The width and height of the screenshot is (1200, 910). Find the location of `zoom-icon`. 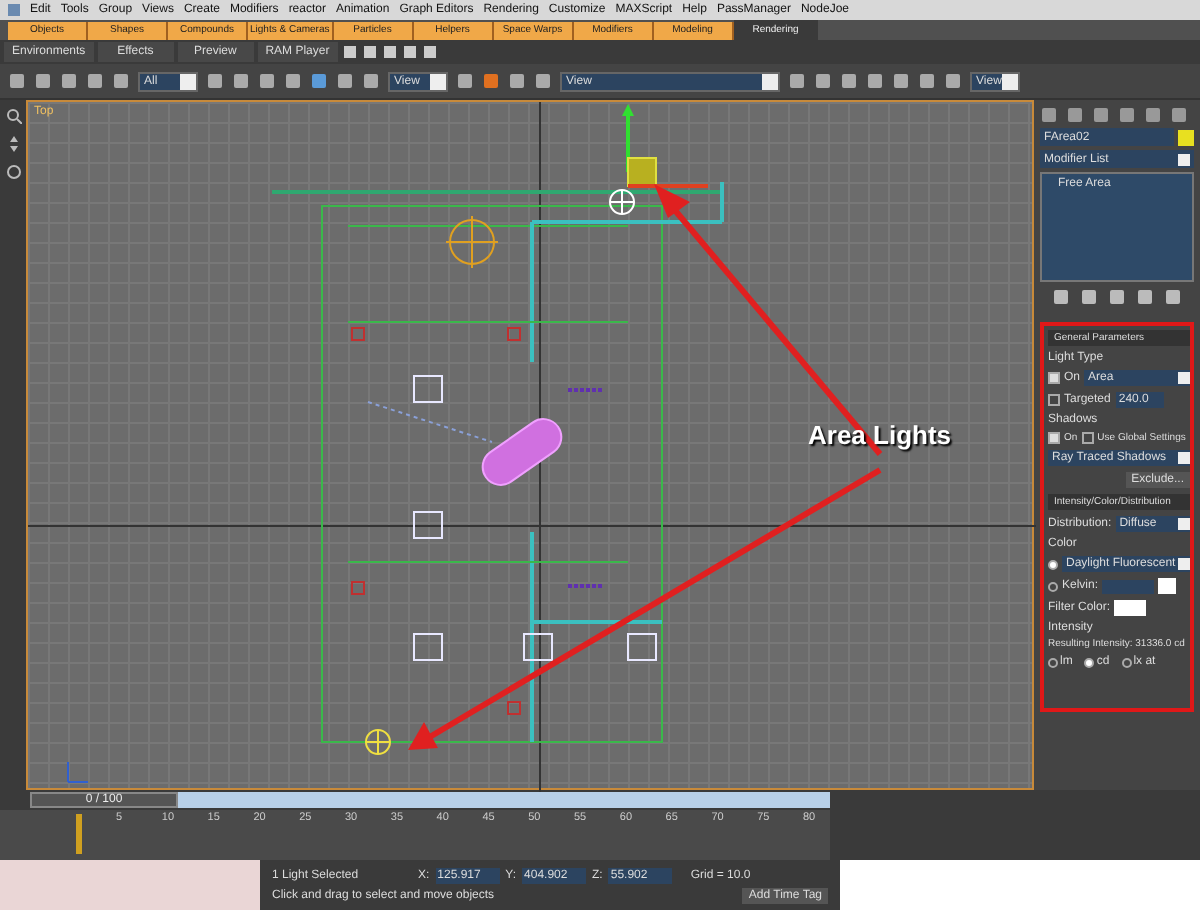

zoom-icon is located at coordinates (13, 116).